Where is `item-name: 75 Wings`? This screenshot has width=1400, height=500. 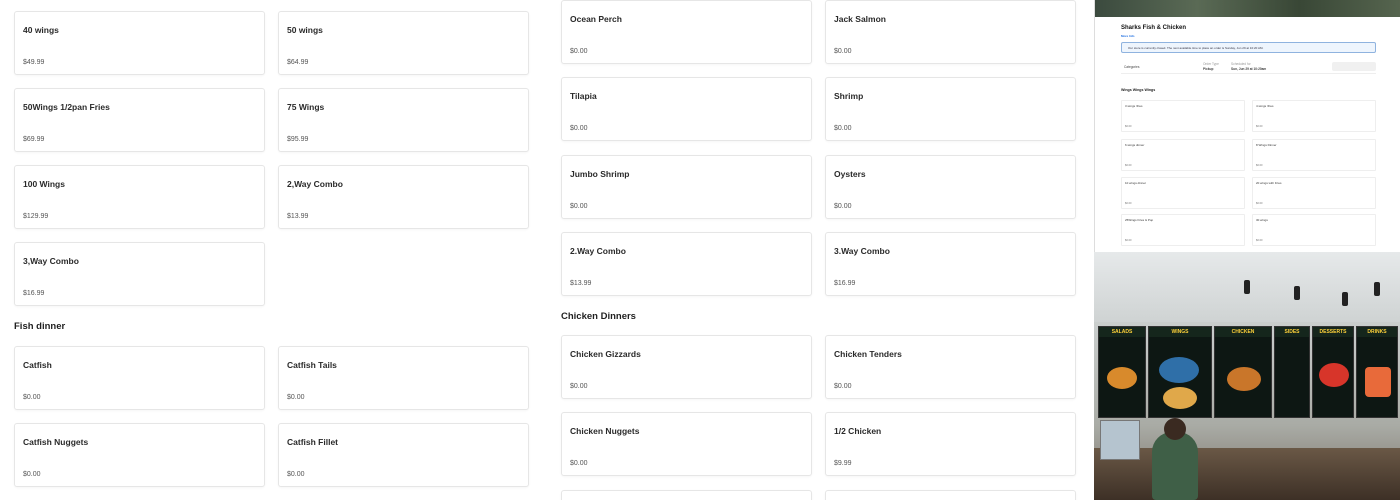 item-name: 75 Wings is located at coordinates (306, 107).